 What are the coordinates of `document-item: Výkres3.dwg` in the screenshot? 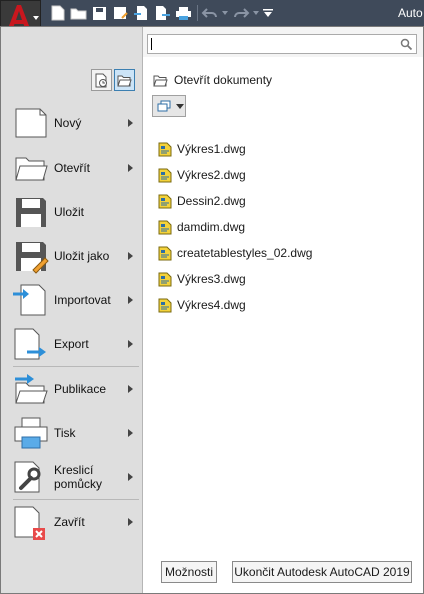 It's located at (235, 279).